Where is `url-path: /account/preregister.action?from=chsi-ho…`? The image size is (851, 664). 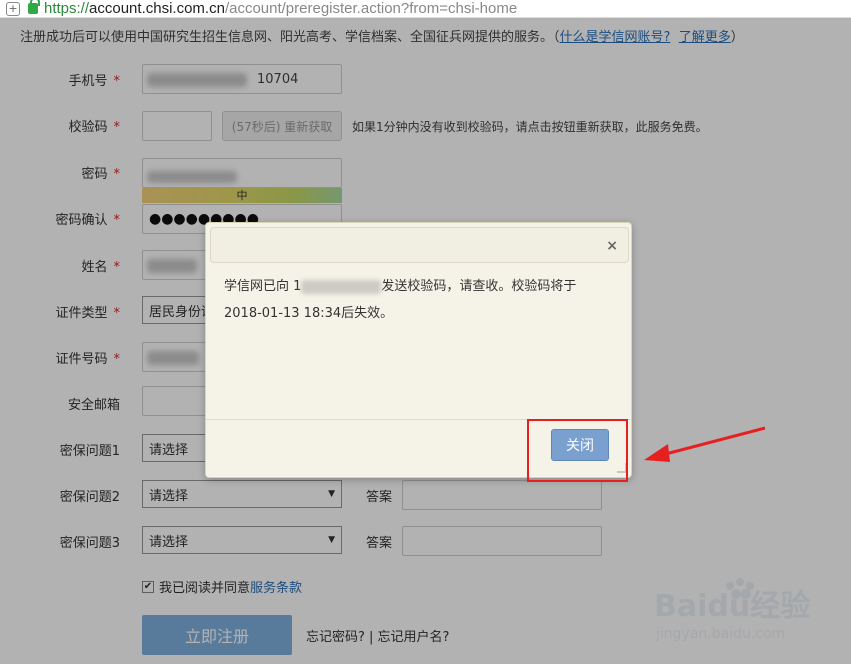
url-path: /account/preregister.action?from=chsi-ho… is located at coordinates (371, 8).